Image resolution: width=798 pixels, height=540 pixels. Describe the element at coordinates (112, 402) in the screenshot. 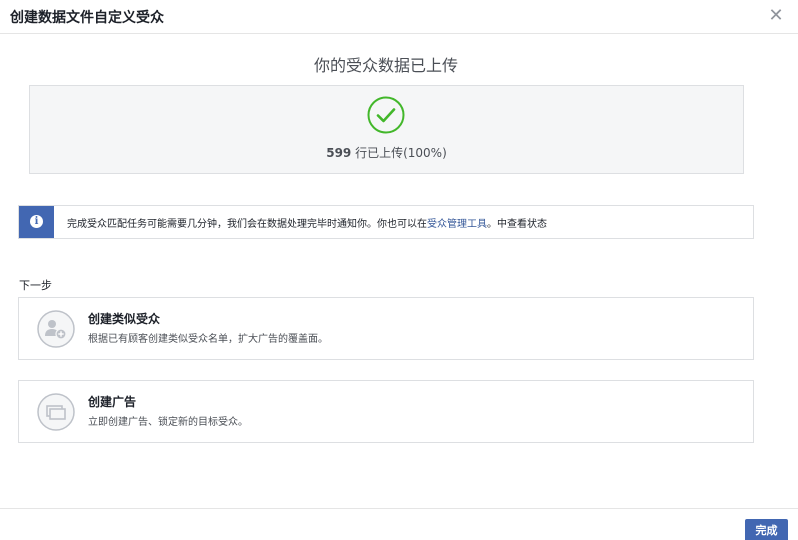

I see `card-title: 创建广告` at that location.